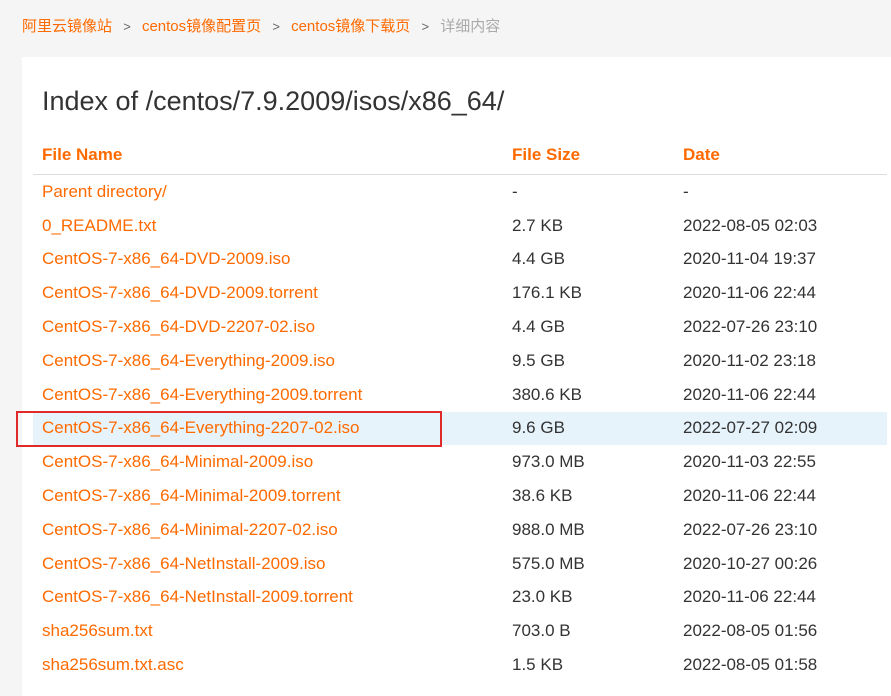 Image resolution: width=891 pixels, height=696 pixels. I want to click on file-link: sha256sum.txt.asc, so click(113, 664).